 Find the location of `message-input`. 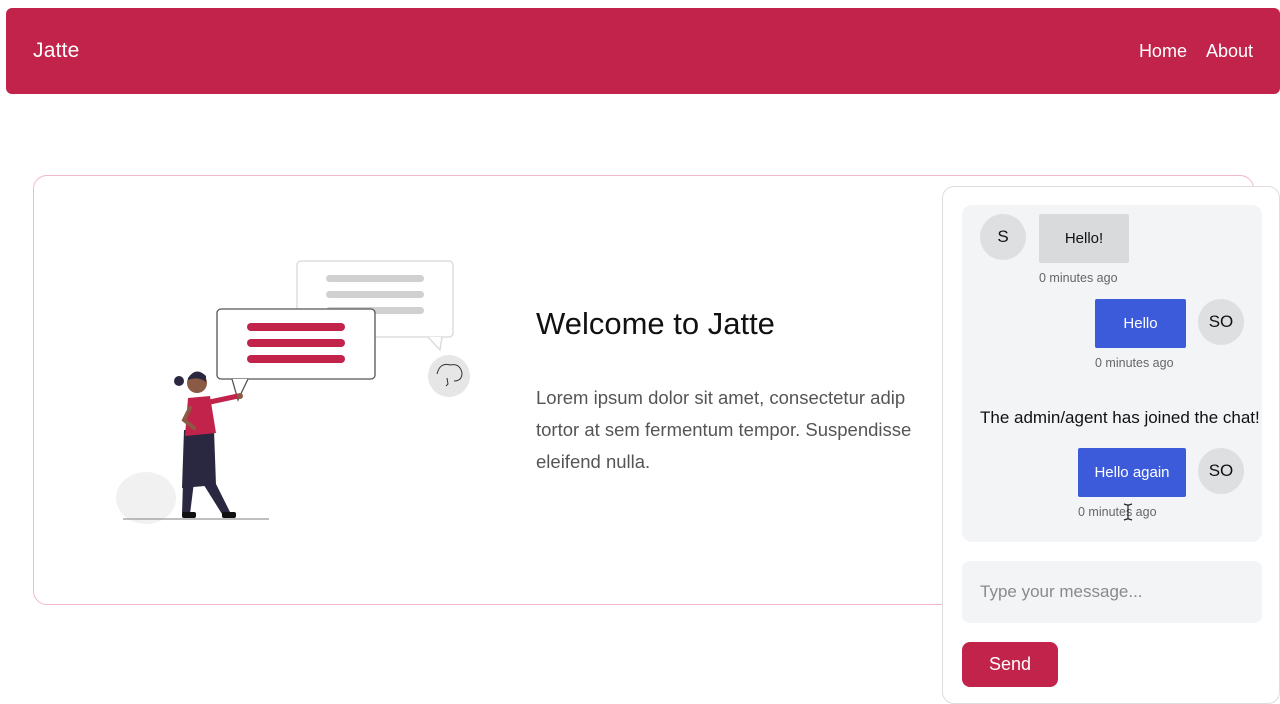

message-input is located at coordinates (1112, 592).